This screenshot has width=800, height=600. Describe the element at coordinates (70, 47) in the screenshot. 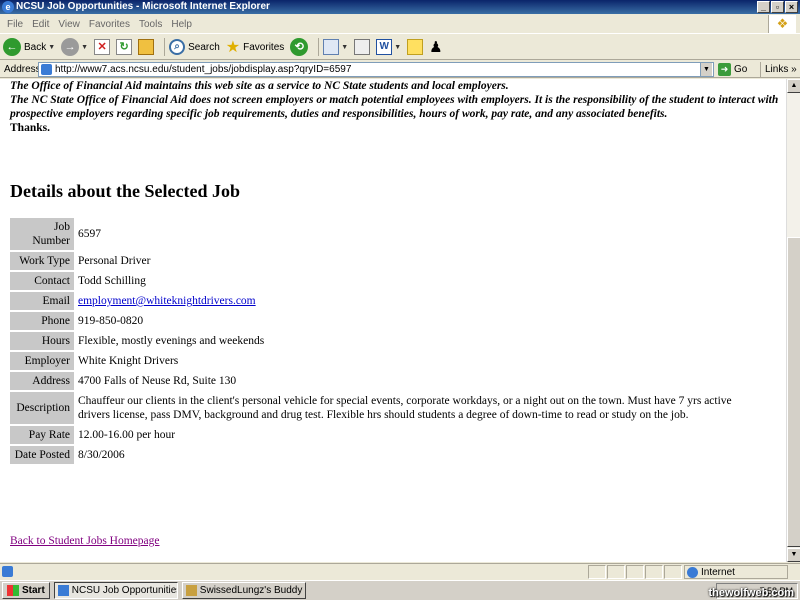

I see `forward-arrow-icon: →` at that location.